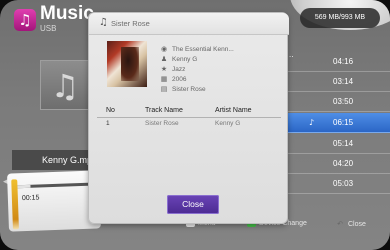 The width and height of the screenshot is (390, 250). Describe the element at coordinates (164, 89) in the screenshot. I see `file-icon: ▤` at that location.